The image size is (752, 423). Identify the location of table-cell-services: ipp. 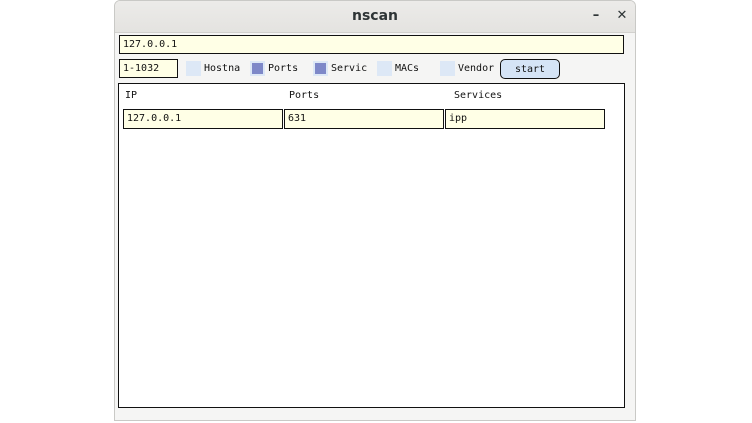
(525, 119).